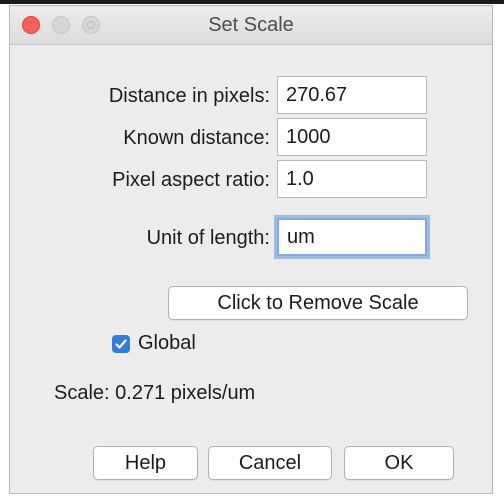 The width and height of the screenshot is (504, 502). I want to click on title-bar: Set Scale, so click(251, 25).